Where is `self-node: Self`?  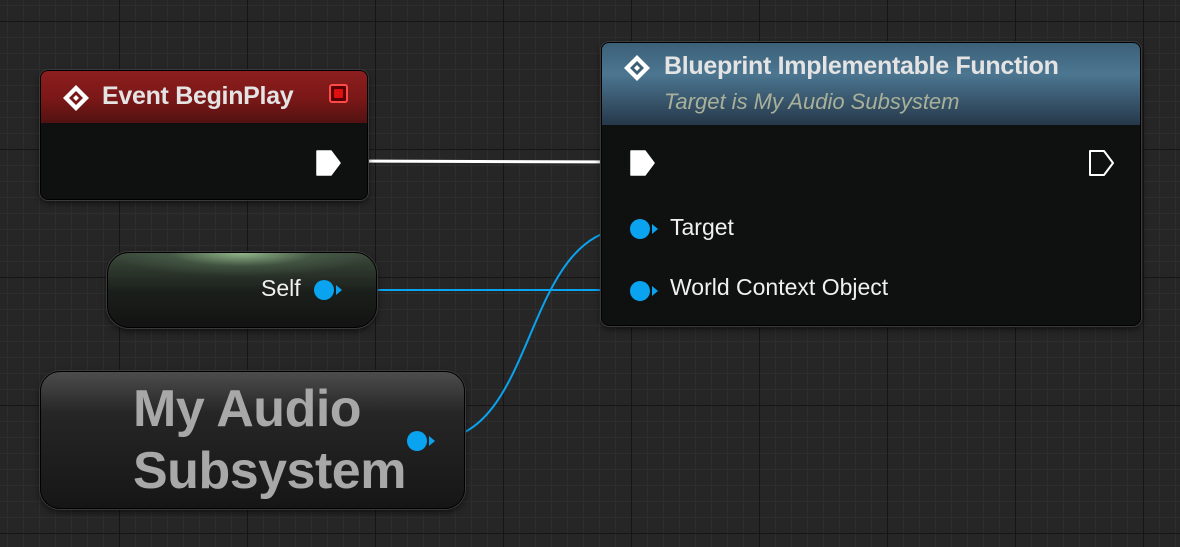 self-node: Self is located at coordinates (242, 290).